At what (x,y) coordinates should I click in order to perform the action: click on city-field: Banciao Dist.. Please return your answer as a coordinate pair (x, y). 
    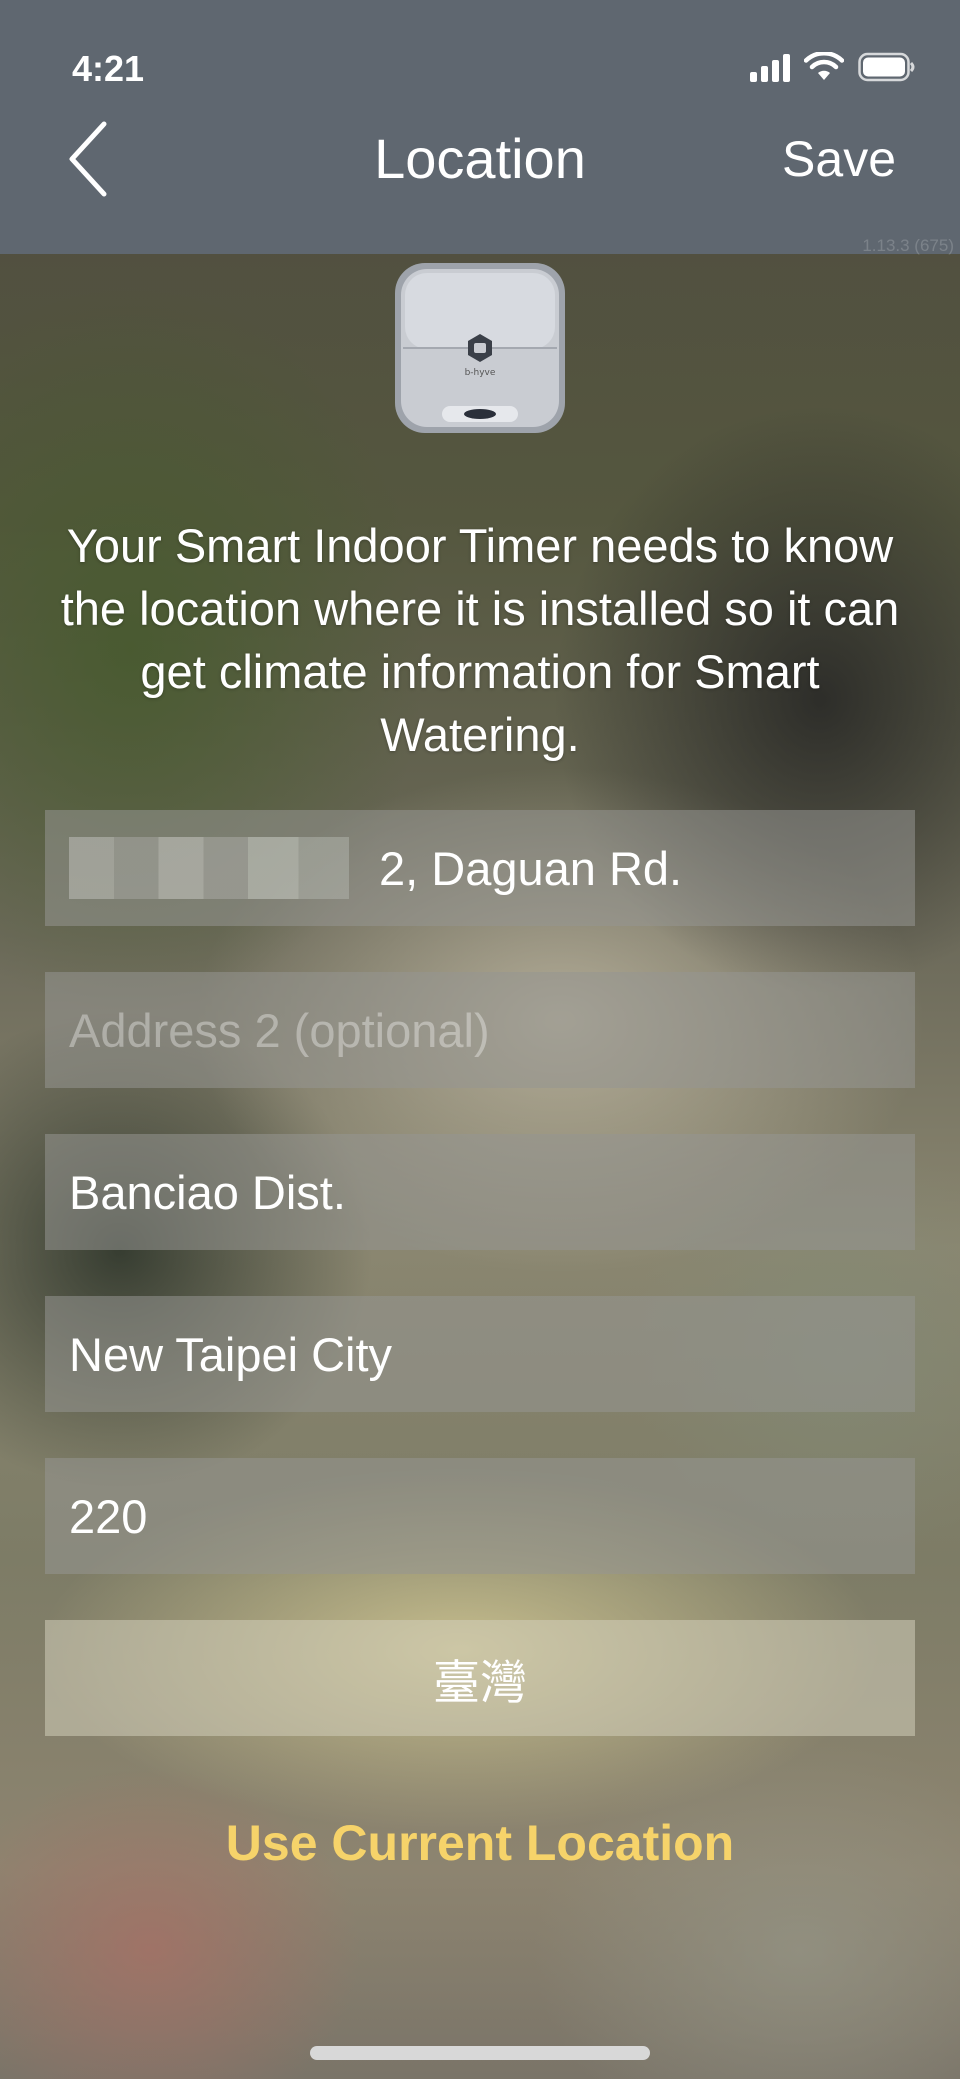
    Looking at the image, I should click on (480, 1192).